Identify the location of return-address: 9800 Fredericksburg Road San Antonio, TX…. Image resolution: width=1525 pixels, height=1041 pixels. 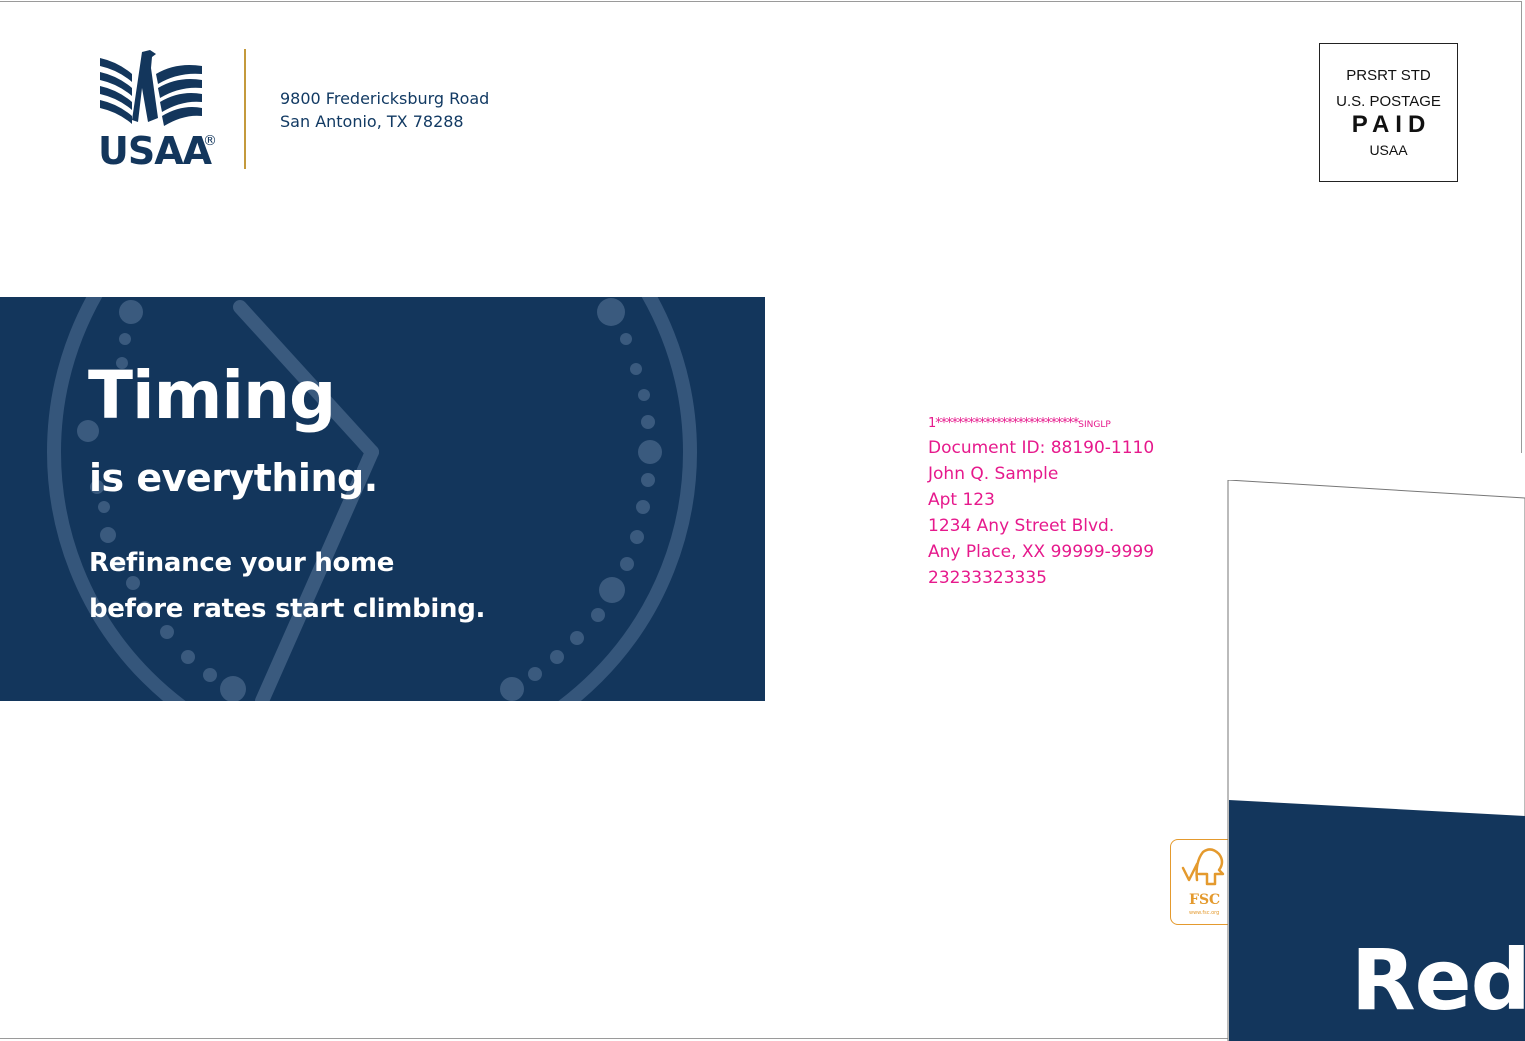
(384, 110).